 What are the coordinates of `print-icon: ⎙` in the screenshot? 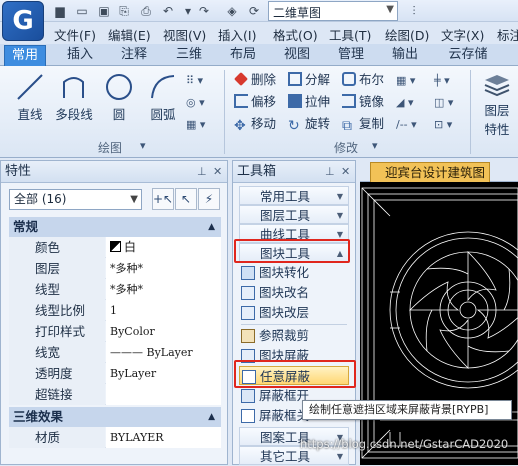 It's located at (146, 11).